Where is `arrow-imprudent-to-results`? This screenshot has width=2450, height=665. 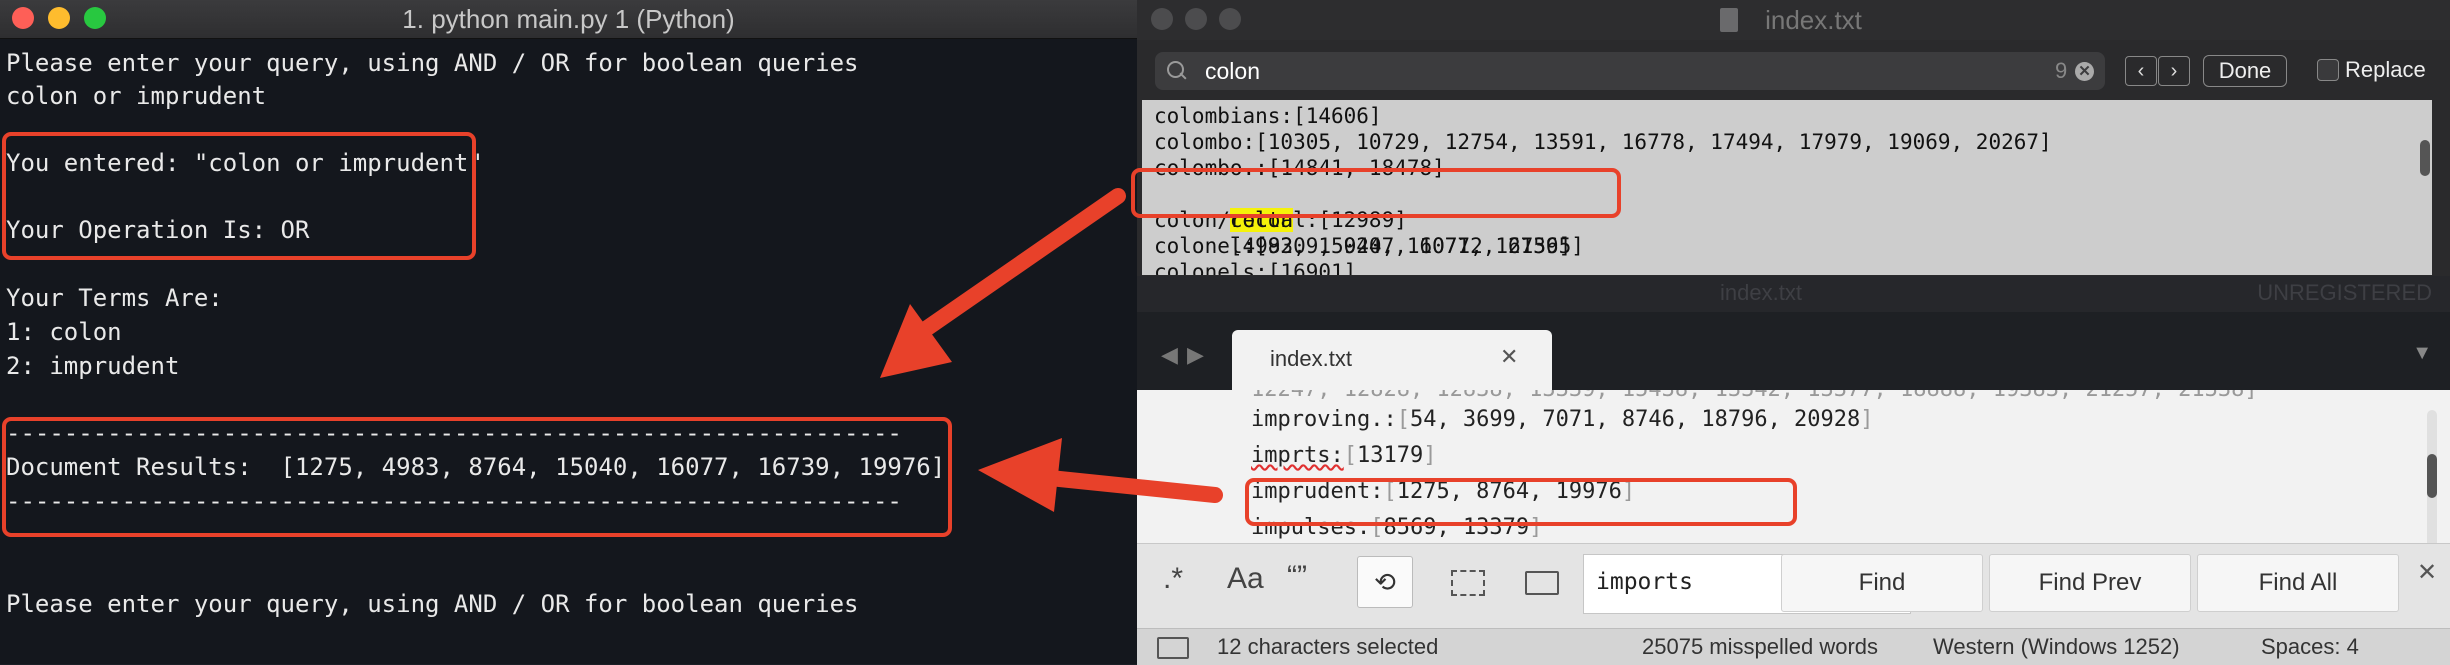
arrow-imprudent-to-results is located at coordinates (1100, 475).